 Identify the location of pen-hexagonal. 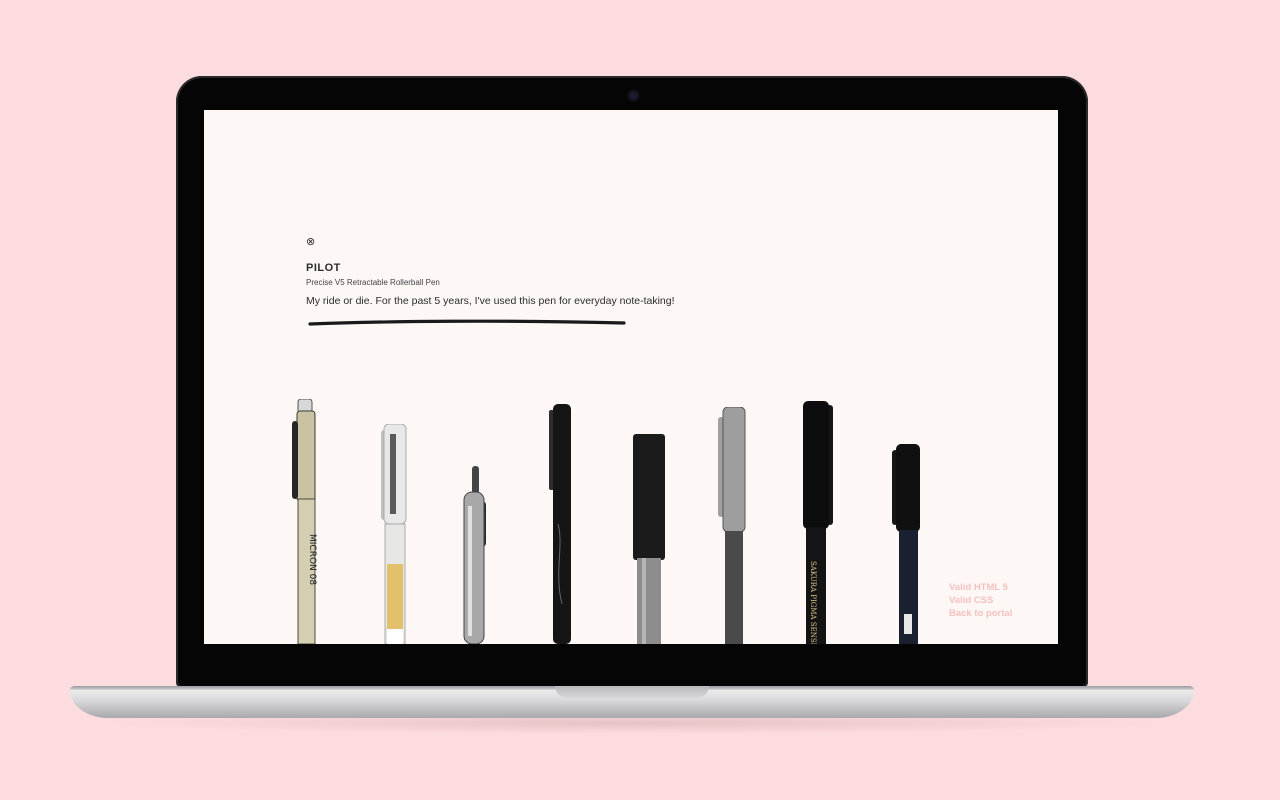
(649, 539).